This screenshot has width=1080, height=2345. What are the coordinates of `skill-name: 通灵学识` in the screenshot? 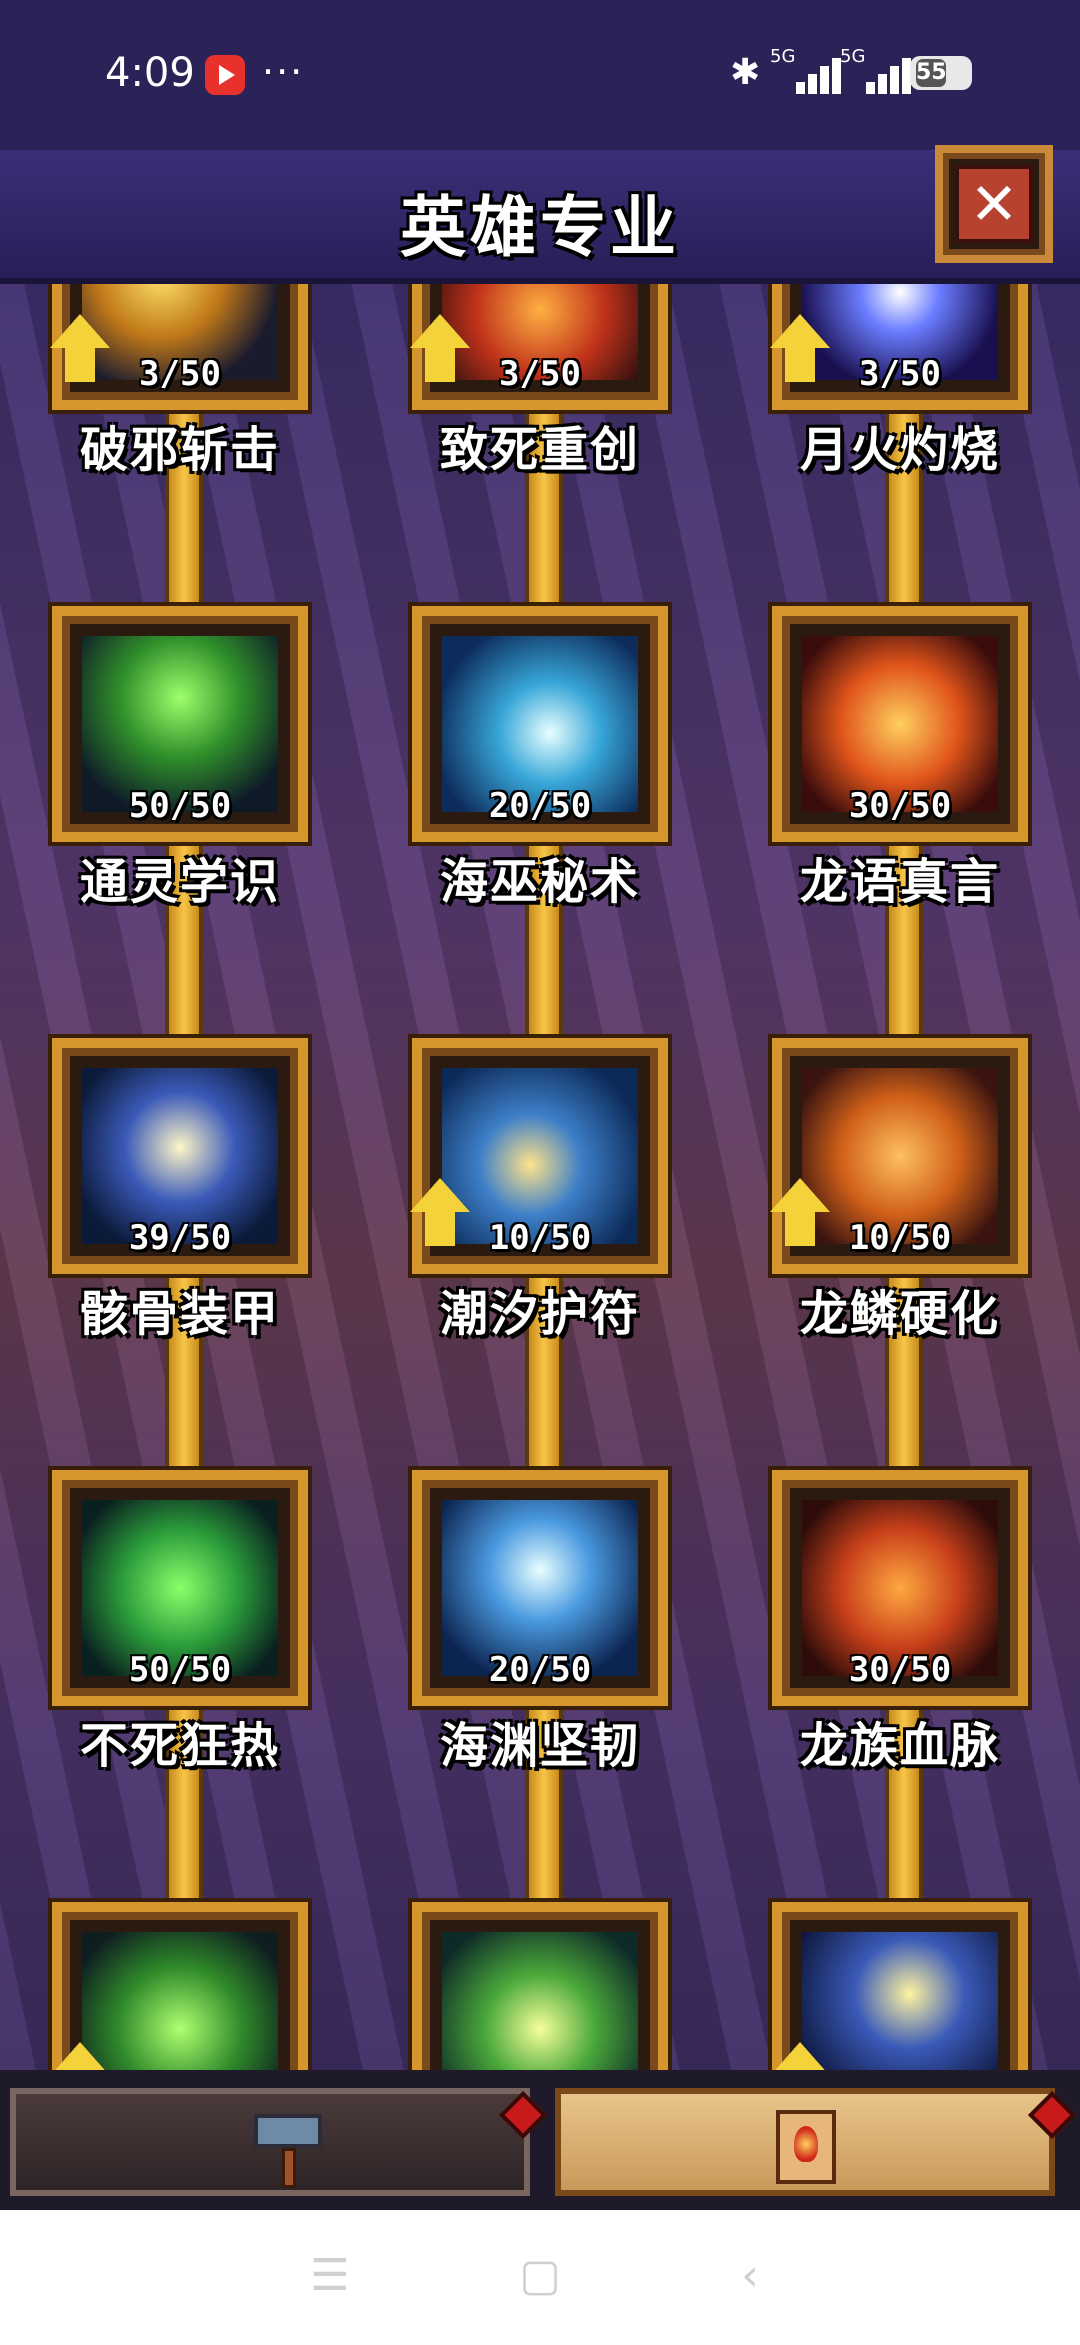 It's located at (179, 882).